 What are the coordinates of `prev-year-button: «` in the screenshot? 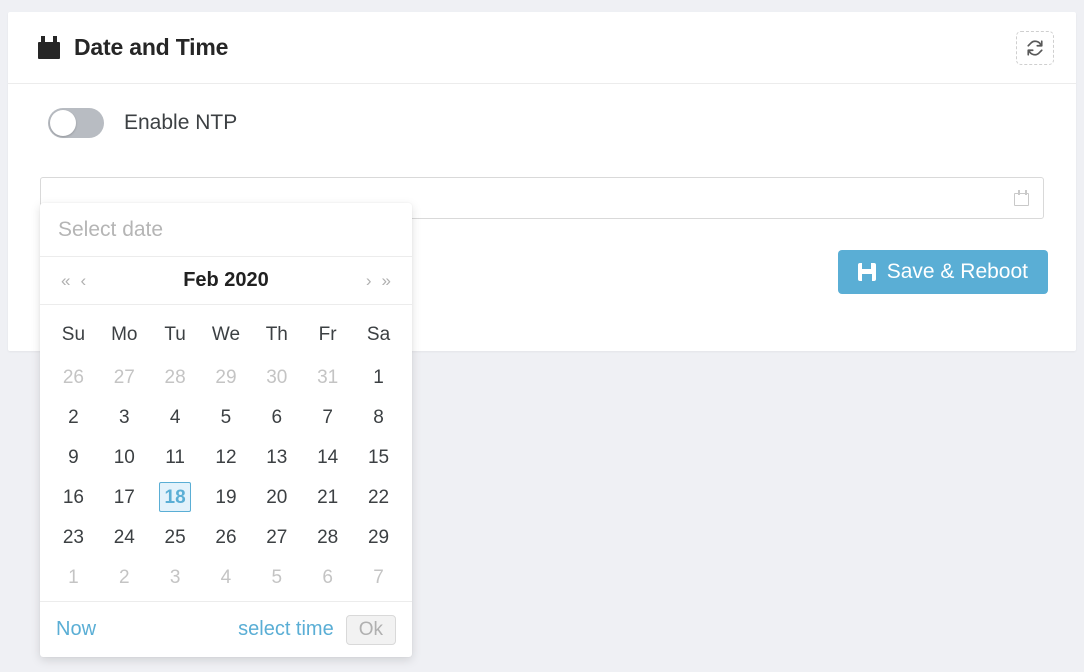 It's located at (65, 280).